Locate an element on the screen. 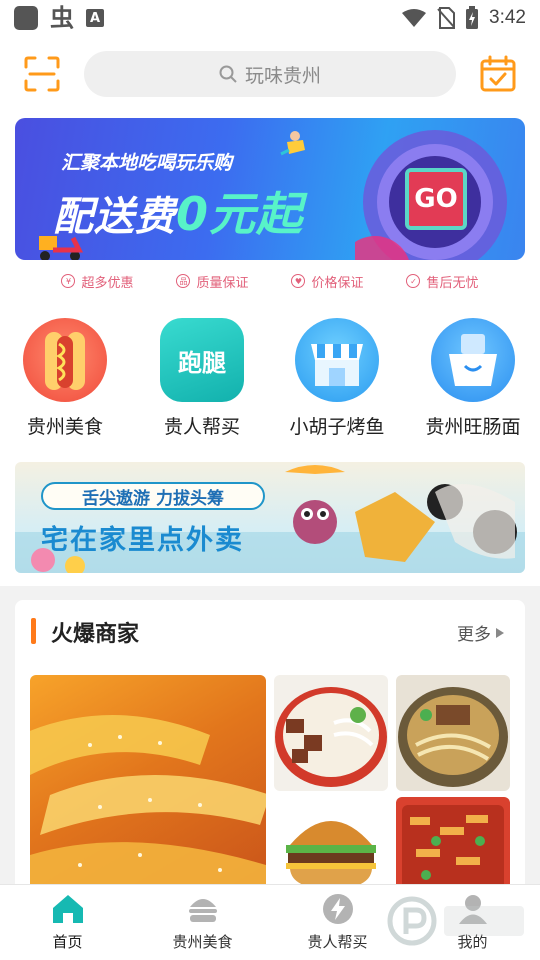 The width and height of the screenshot is (540, 960). no-sim-icon is located at coordinates (446, 18).